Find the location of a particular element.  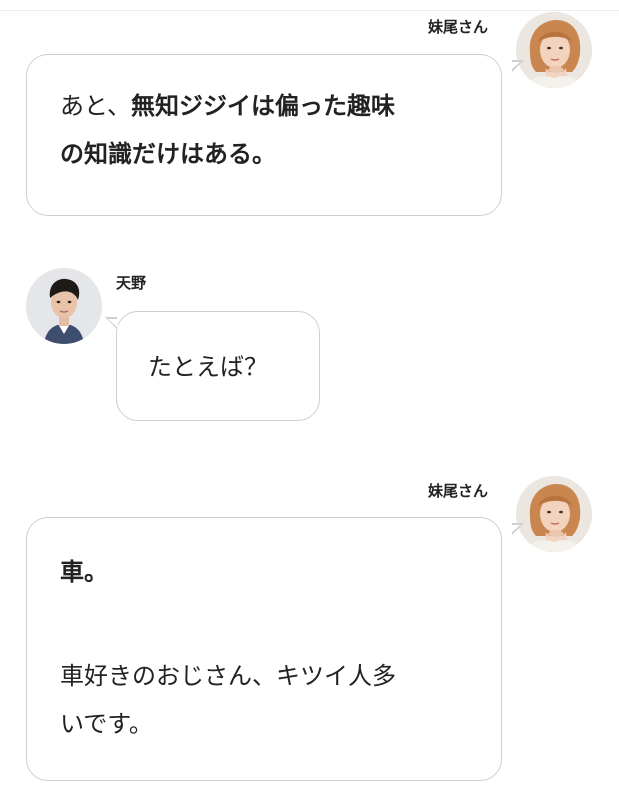

message-line: あと、無知ジジイは偏った趣味 is located at coordinates (280, 106).